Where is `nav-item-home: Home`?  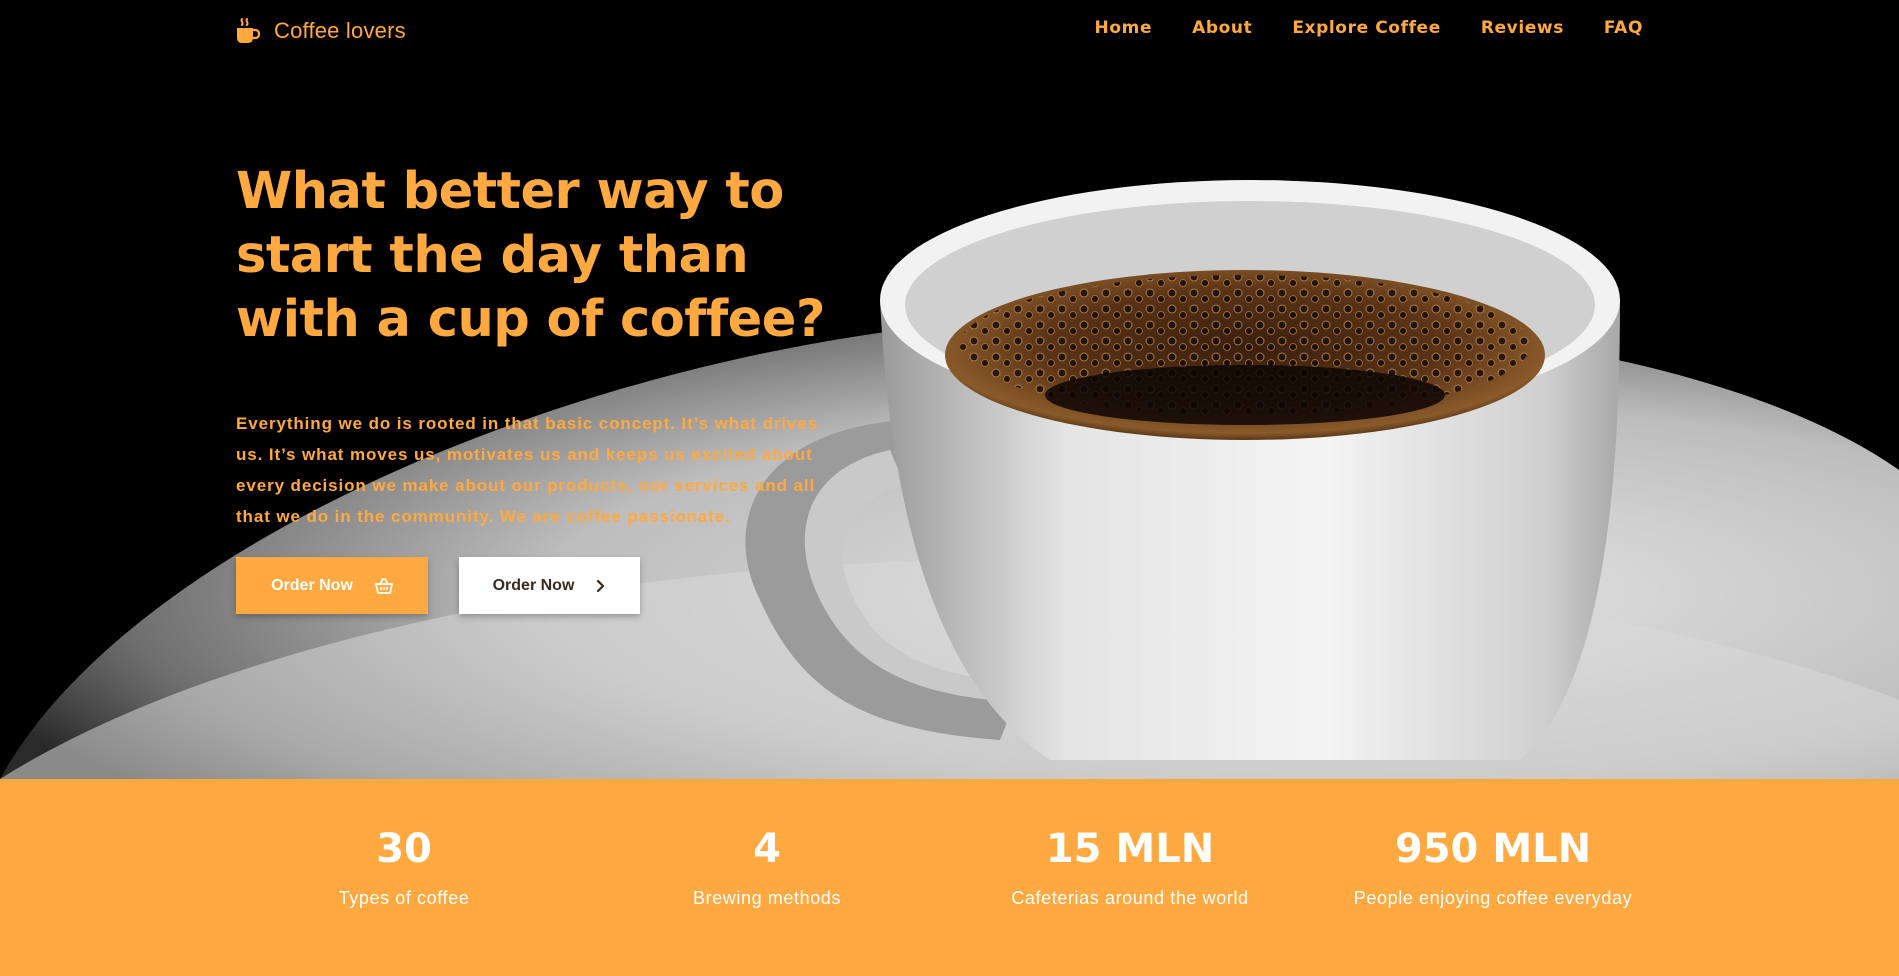
nav-item-home: Home is located at coordinates (1124, 28).